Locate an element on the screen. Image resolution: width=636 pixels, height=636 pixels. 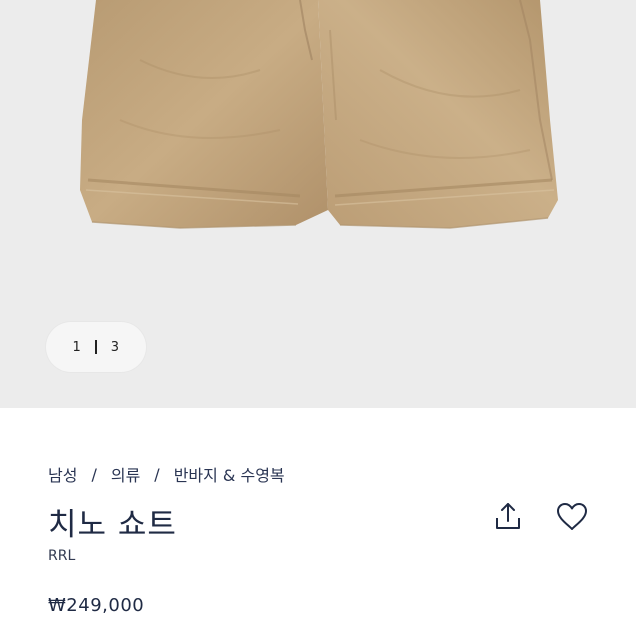
breadcrumb-item-men: 남성 is located at coordinates (62, 474).